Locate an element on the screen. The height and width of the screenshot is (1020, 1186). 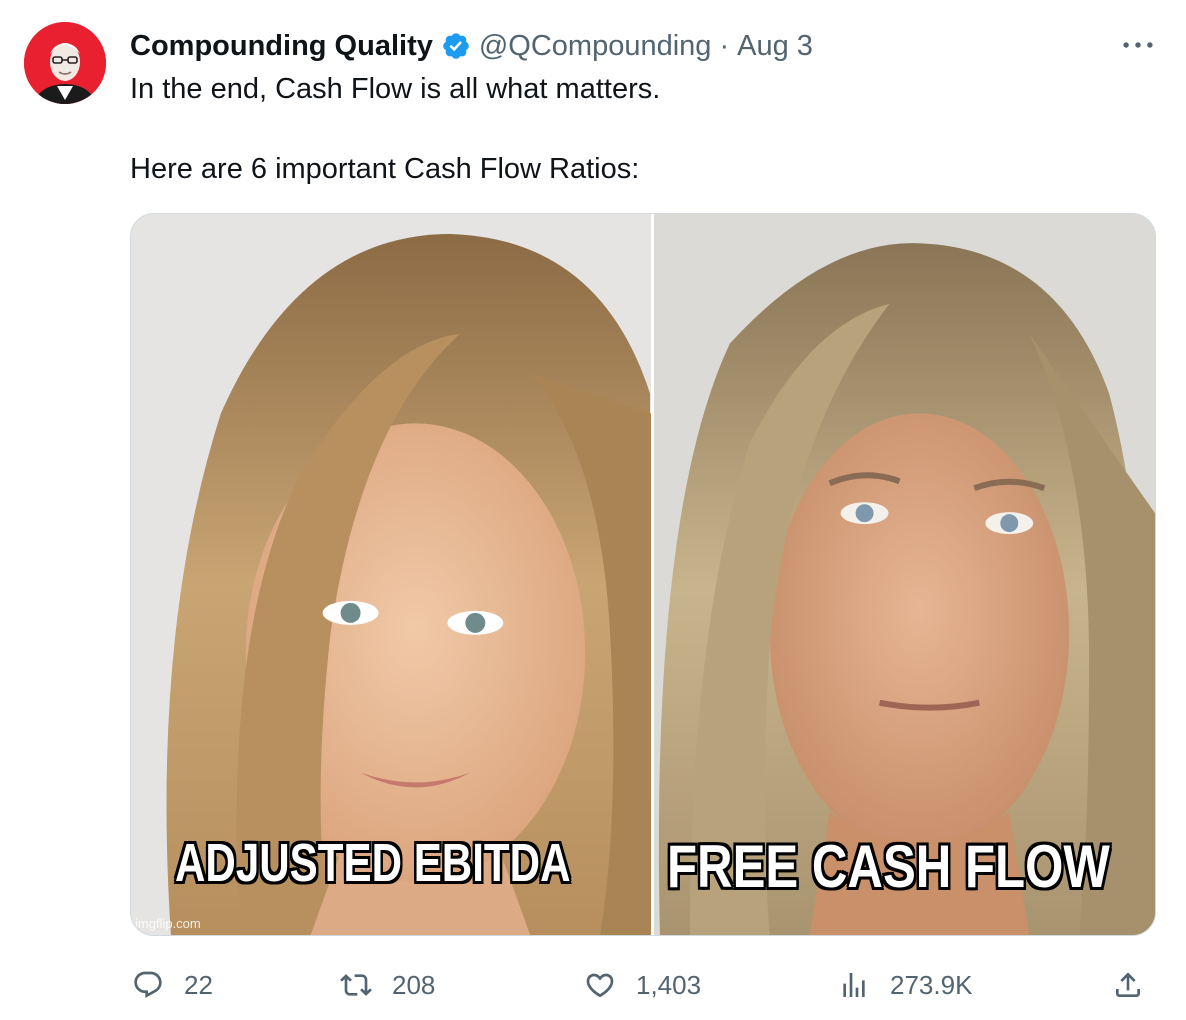
views-button: 273.9K is located at coordinates (905, 985).